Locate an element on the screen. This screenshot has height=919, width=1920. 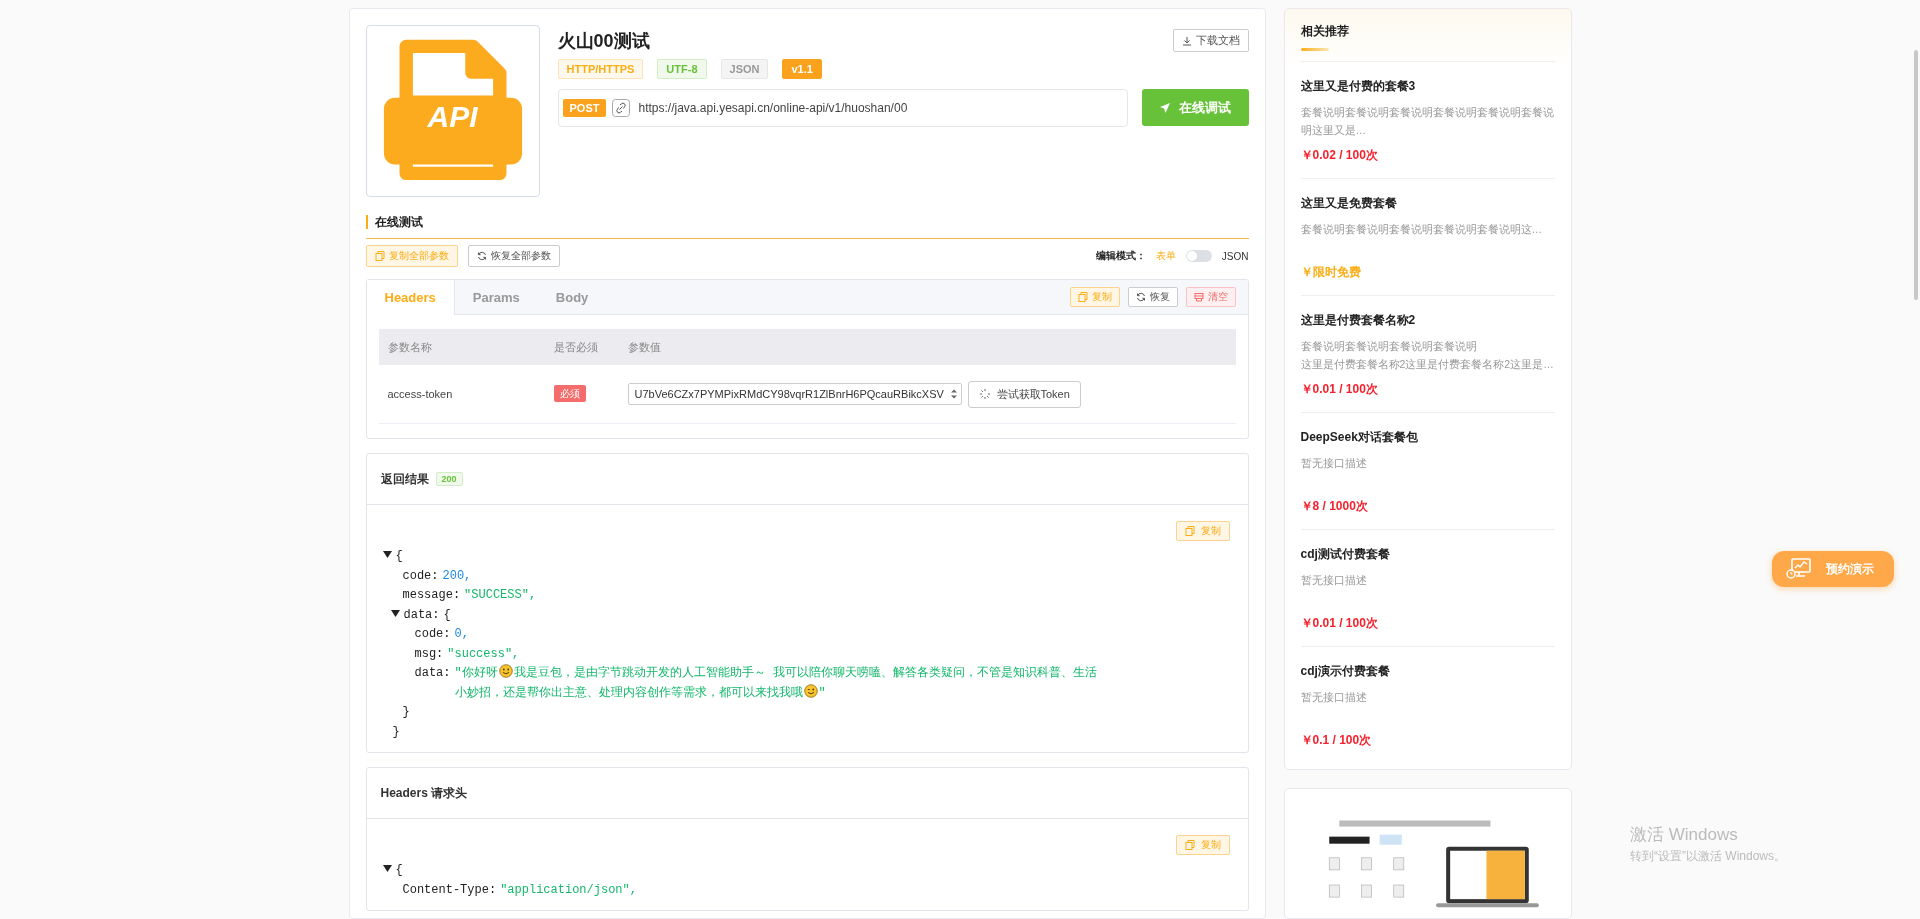
package-name: 这里又是付费的套餐3 is located at coordinates (1358, 86).